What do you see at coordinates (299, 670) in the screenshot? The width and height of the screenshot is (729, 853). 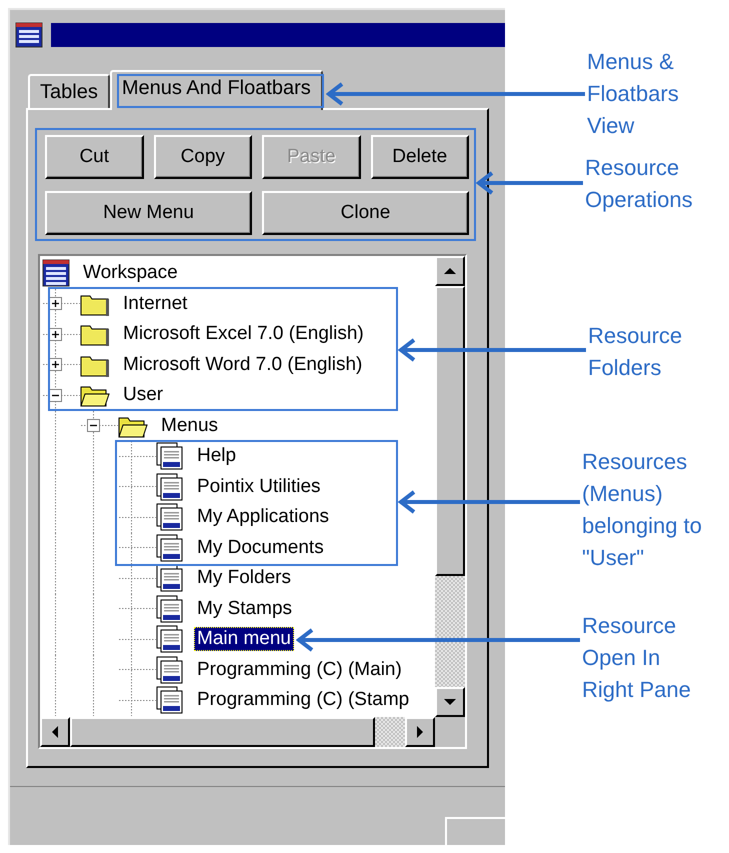 I see `tree-item: Programming (C) (Main)` at bounding box center [299, 670].